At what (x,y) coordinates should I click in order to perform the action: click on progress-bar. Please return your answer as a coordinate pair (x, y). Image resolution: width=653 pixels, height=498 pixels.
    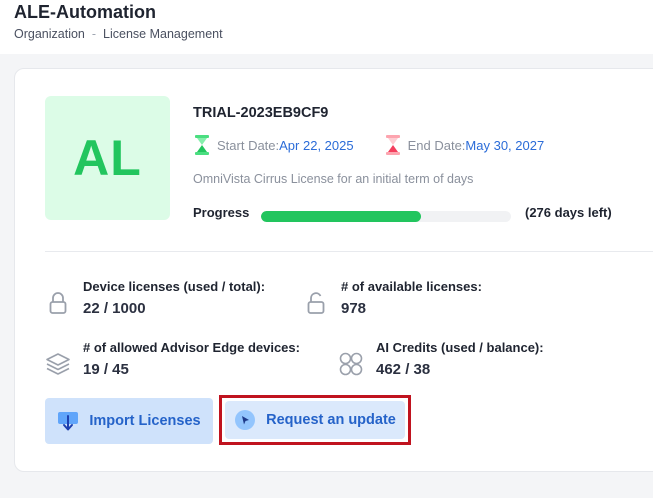
    Looking at the image, I should click on (386, 216).